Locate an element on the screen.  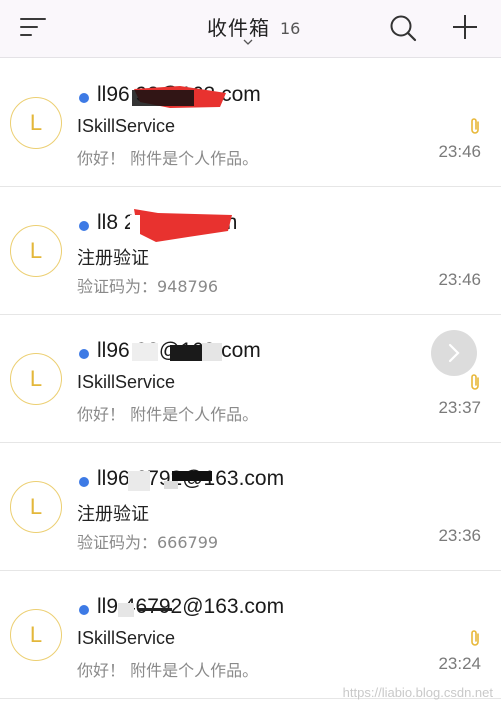
mailbox-selector: 收件箱 16 is located at coordinates (253, 29).